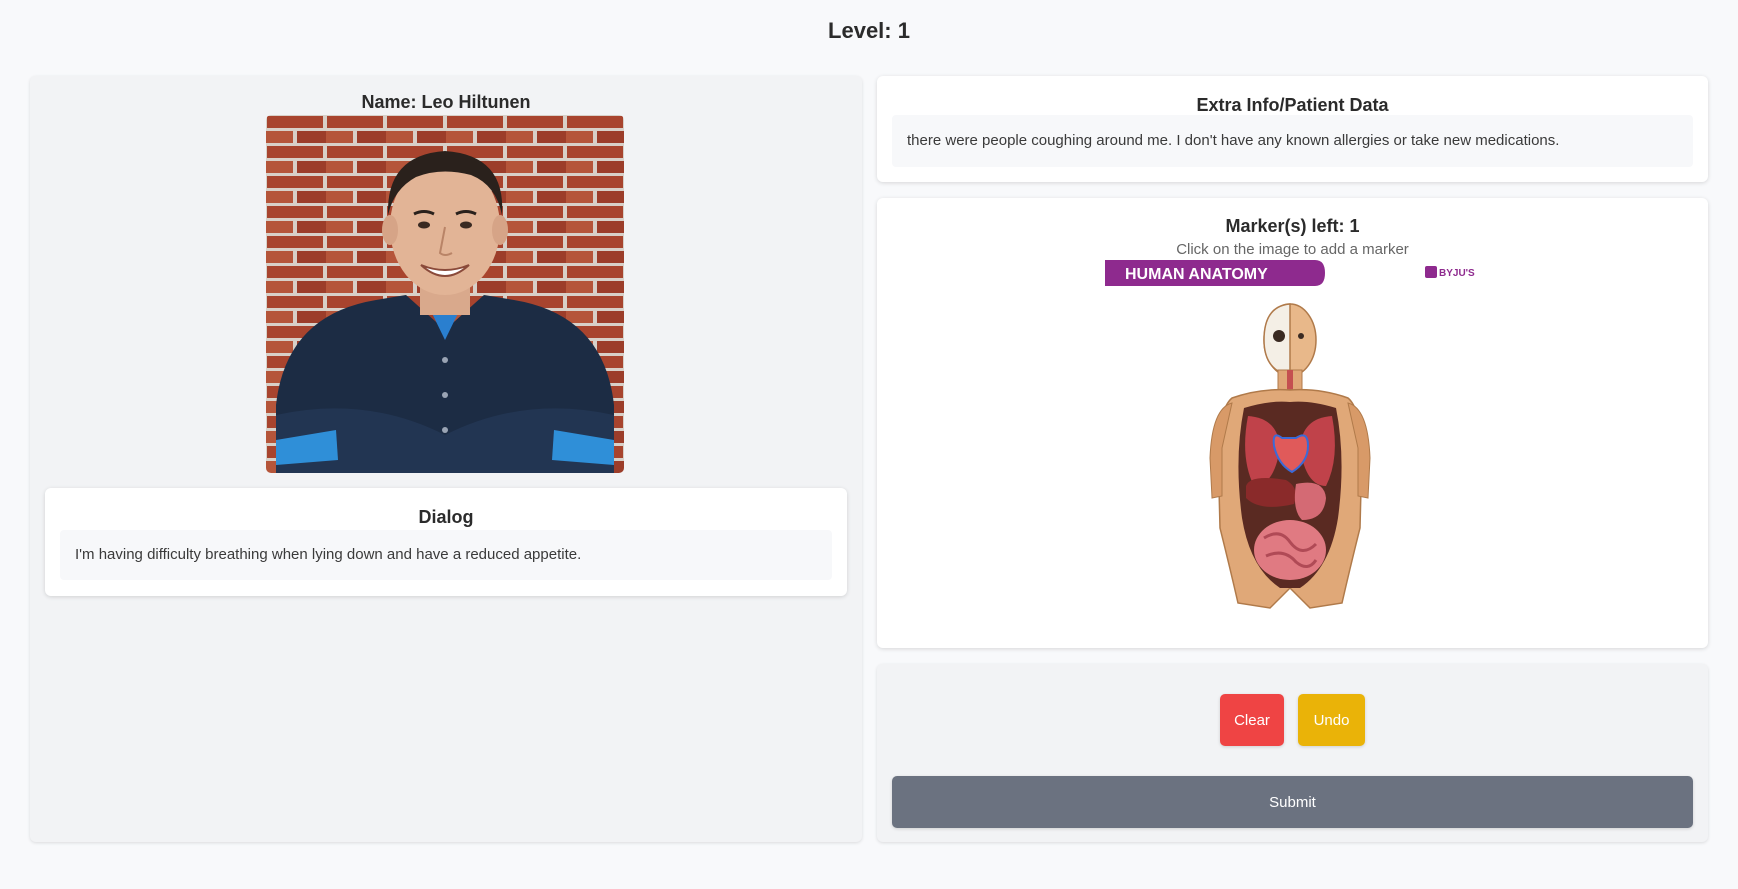 The height and width of the screenshot is (889, 1738). I want to click on patient-portrait, so click(445, 294).